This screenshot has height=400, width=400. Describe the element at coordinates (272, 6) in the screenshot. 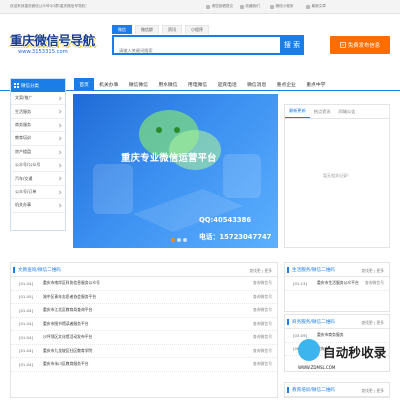

I see `miniprogram-icon` at that location.